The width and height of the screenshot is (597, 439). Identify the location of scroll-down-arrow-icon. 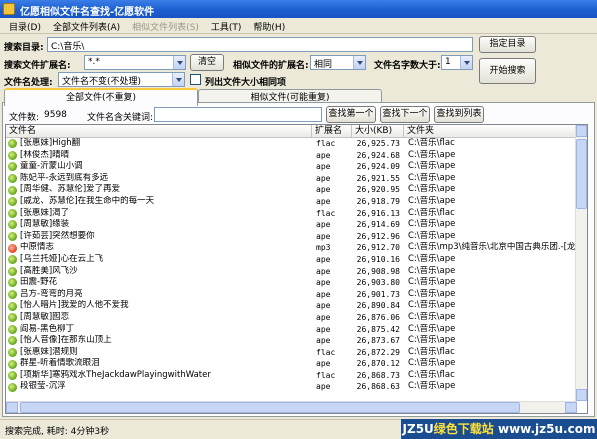
(581, 395).